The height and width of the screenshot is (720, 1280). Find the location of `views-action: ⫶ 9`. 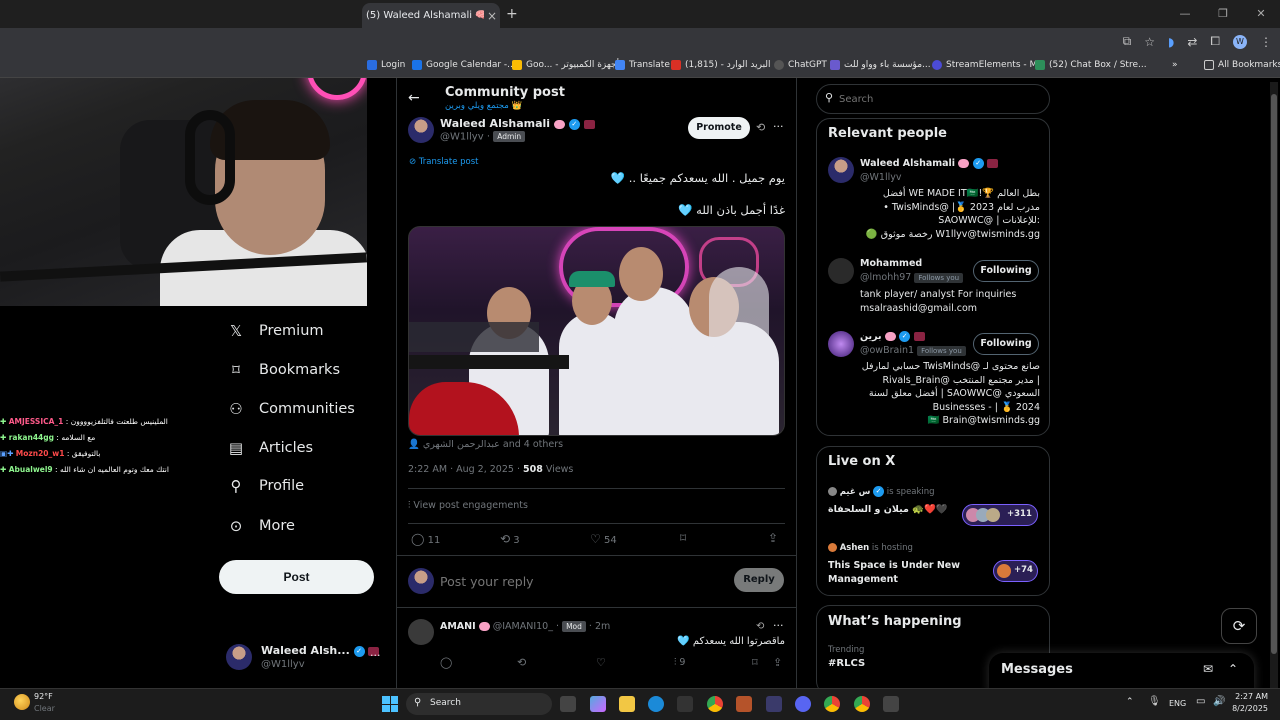

views-action: ⫶ 9 is located at coordinates (679, 662).